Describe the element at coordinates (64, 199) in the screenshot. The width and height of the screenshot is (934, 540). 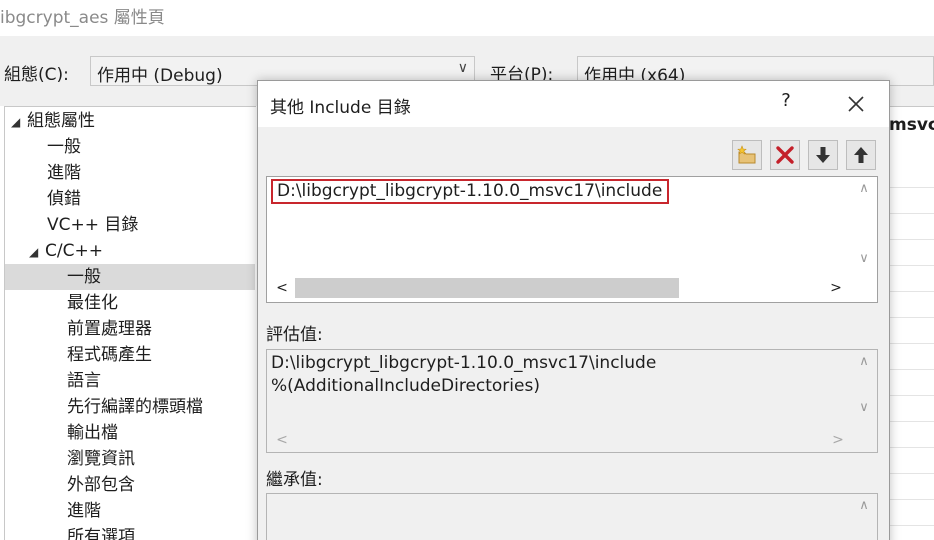
I see `tree-item-debugging: 偵錯` at that location.